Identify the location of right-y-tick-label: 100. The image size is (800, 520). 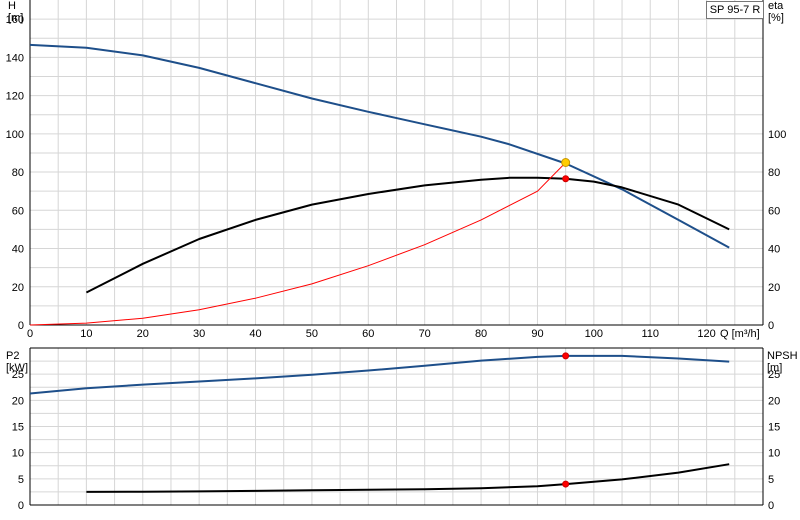
(777, 135).